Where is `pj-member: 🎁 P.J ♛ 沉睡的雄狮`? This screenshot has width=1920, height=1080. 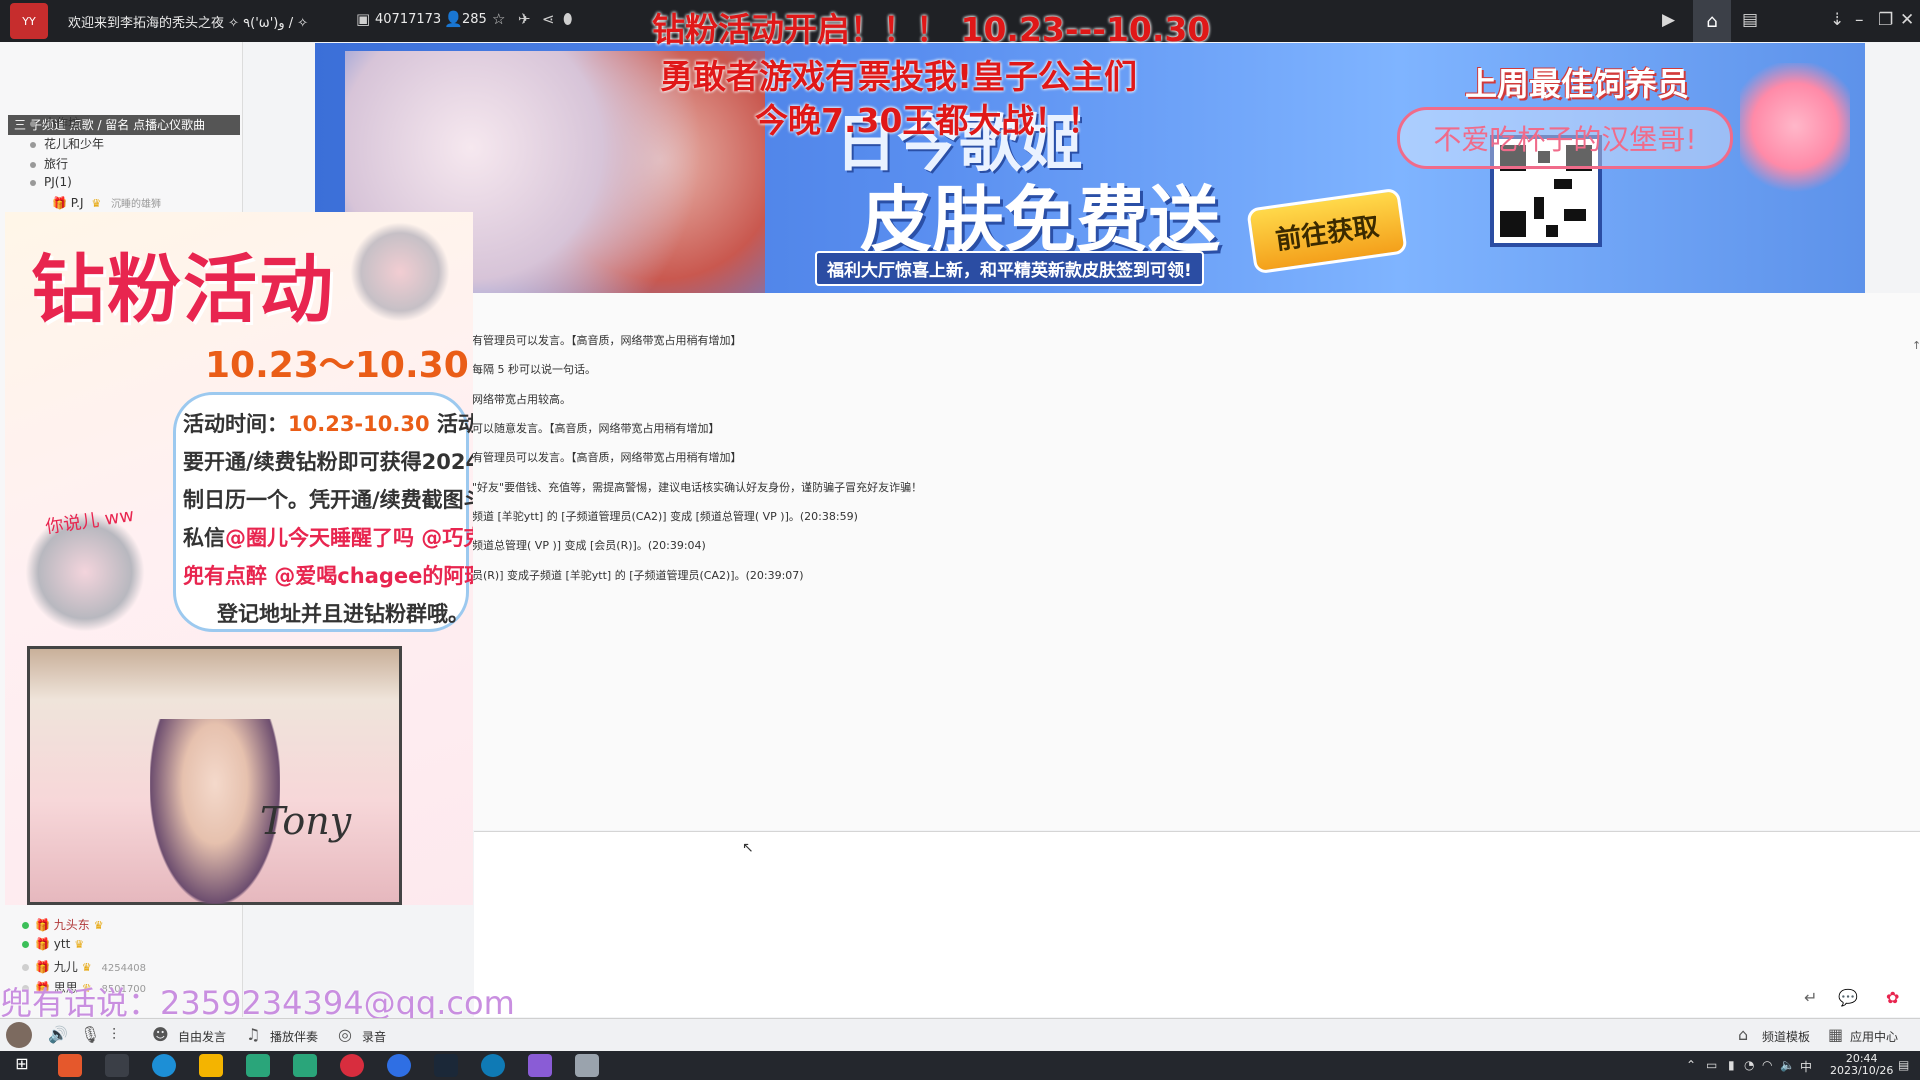 pj-member: 🎁 P.J ♛ 沉睡的雄狮 is located at coordinates (106, 202).